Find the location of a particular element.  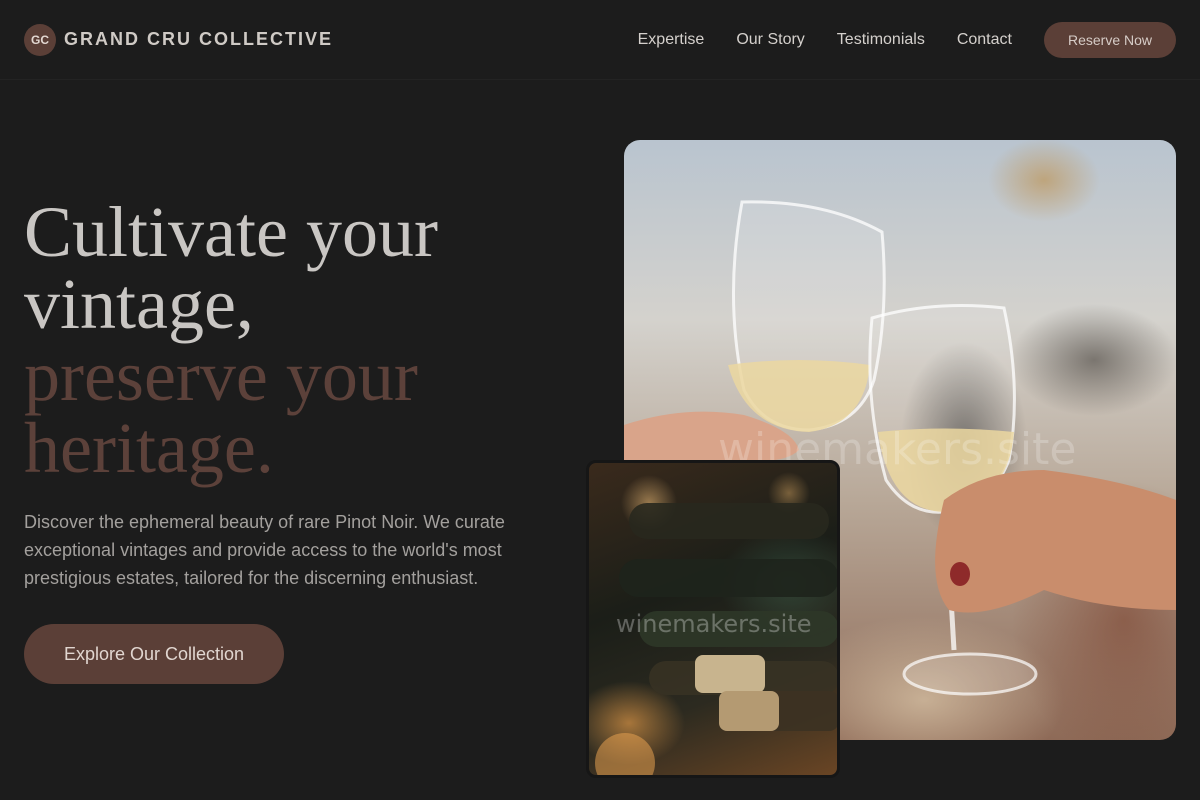

nav-link-expertise: Expertise is located at coordinates (671, 40).